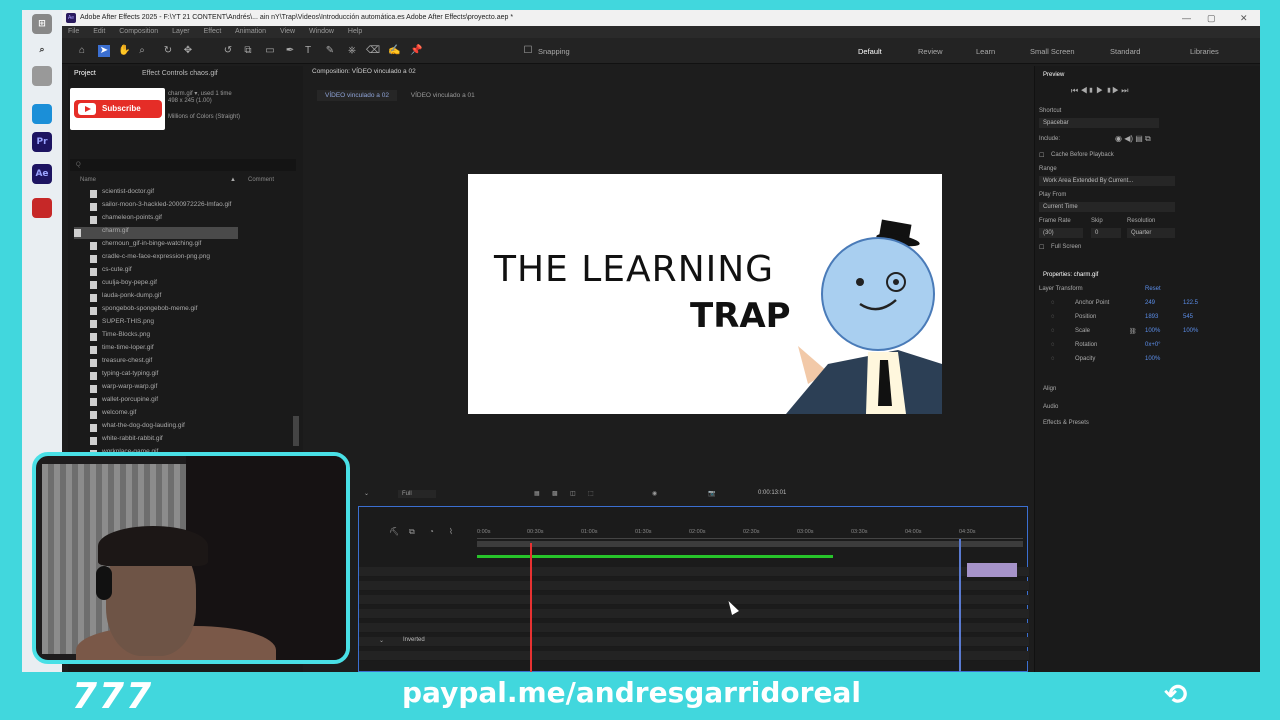 The height and width of the screenshot is (720, 1280). Describe the element at coordinates (308, 51) in the screenshot. I see `type-tool-icon: T` at that location.